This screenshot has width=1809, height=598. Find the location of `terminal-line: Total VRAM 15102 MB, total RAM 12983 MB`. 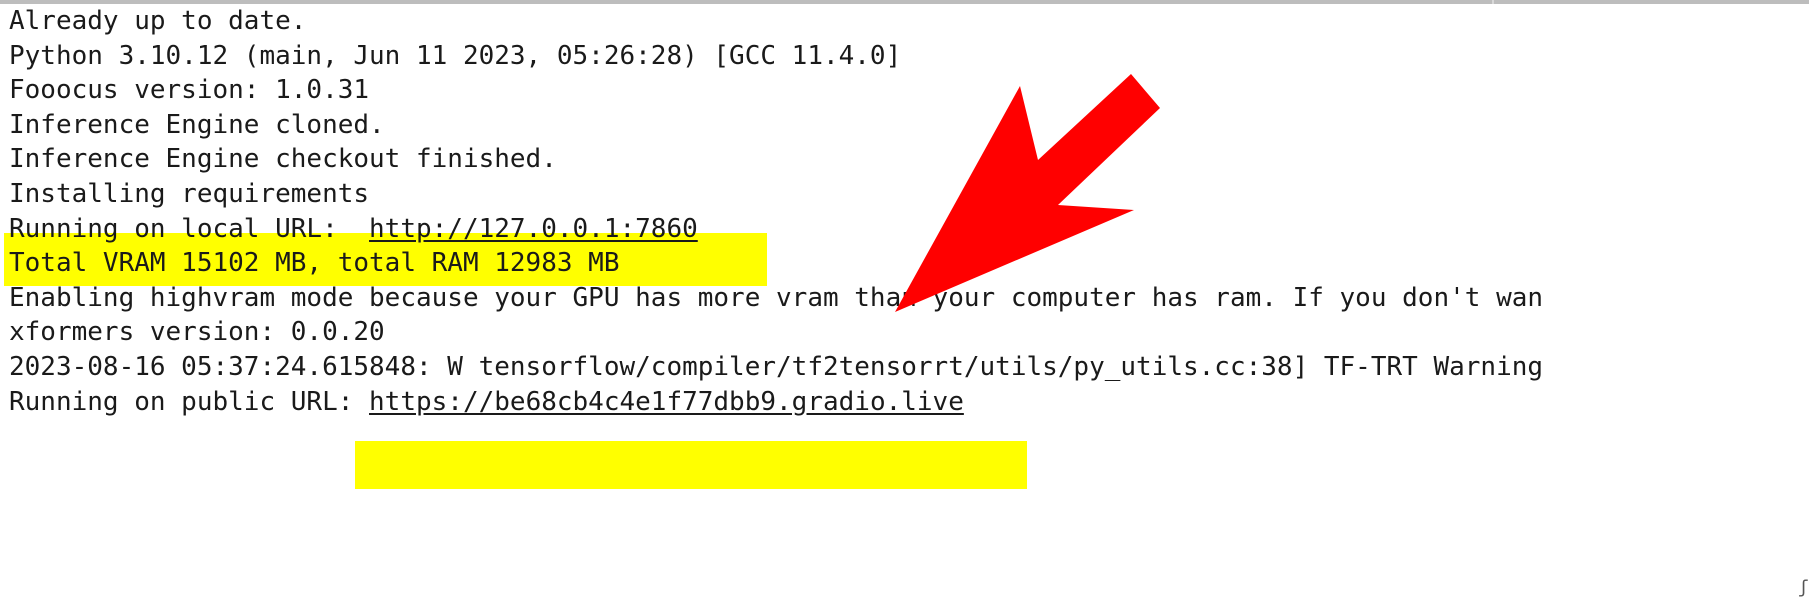

terminal-line: Total VRAM 15102 MB, total RAM 12983 MB is located at coordinates (314, 263).